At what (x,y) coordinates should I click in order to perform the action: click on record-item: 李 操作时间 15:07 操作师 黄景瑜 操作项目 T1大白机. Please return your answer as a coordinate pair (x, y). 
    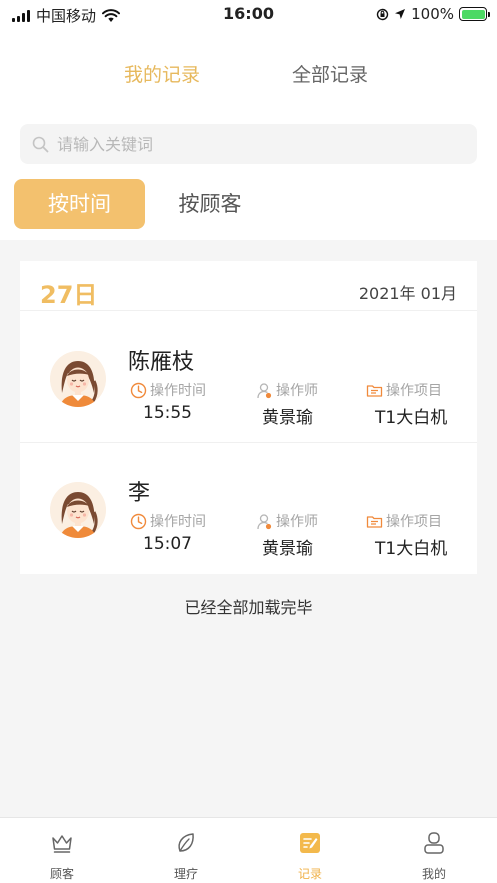
    Looking at the image, I should click on (248, 508).